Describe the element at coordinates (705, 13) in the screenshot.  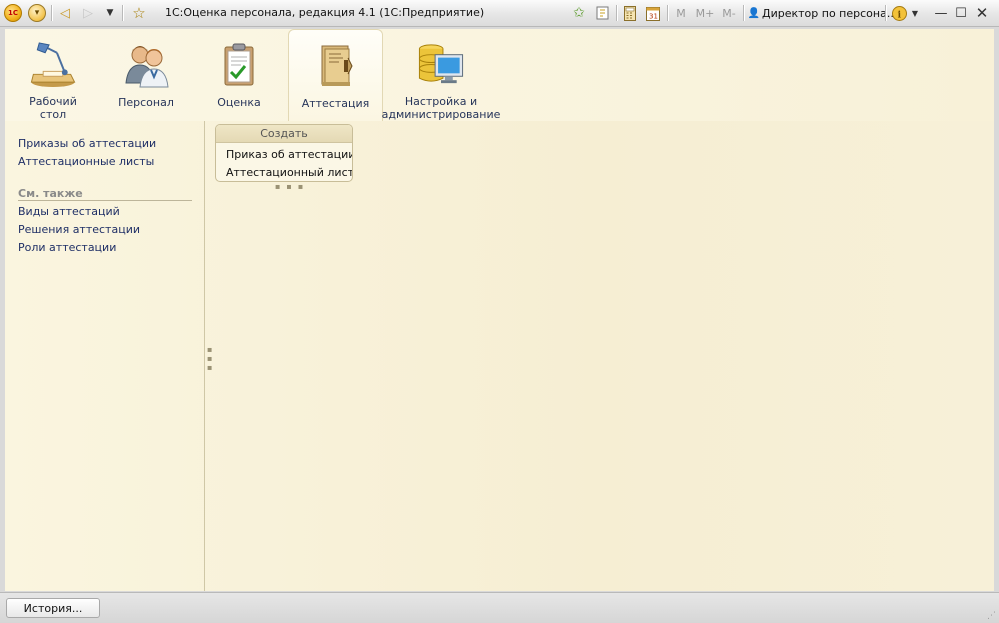
I see `memory-plus-button: M+` at that location.